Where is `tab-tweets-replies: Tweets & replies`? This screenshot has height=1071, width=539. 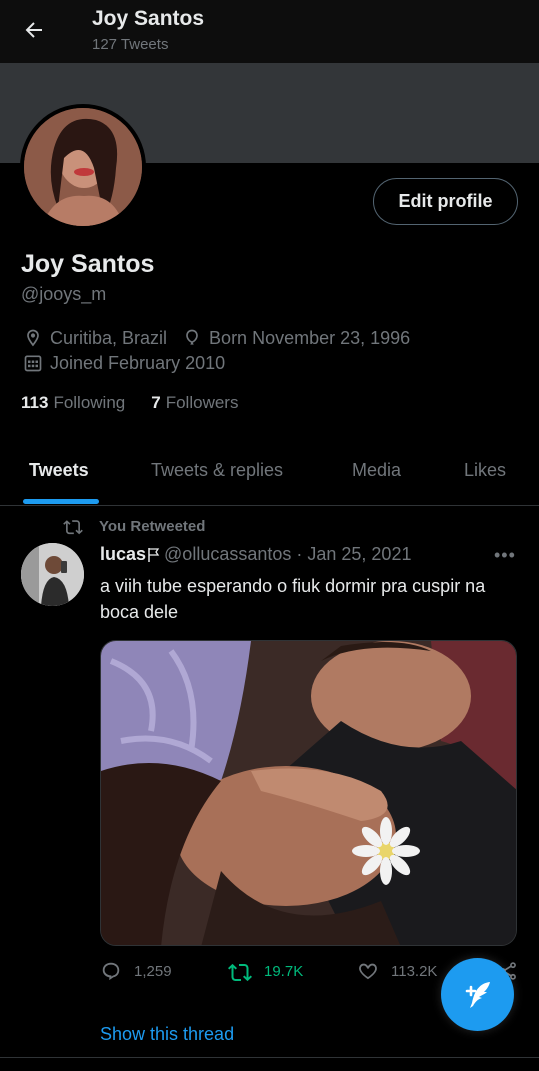
tab-tweets-replies: Tweets & replies is located at coordinates (217, 470).